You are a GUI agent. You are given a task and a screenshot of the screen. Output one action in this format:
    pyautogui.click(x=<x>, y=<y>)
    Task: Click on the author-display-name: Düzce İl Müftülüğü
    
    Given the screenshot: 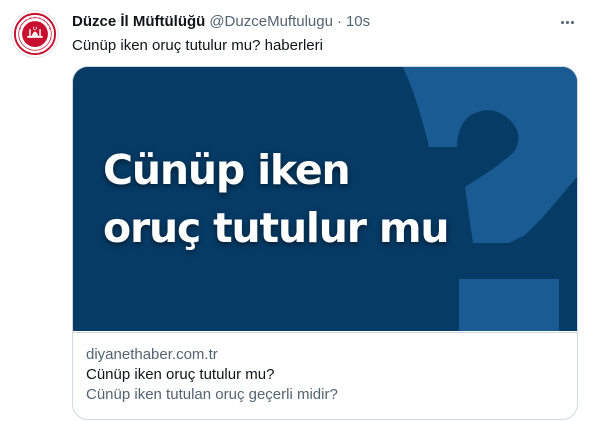 What is the action you would take?
    pyautogui.click(x=138, y=22)
    